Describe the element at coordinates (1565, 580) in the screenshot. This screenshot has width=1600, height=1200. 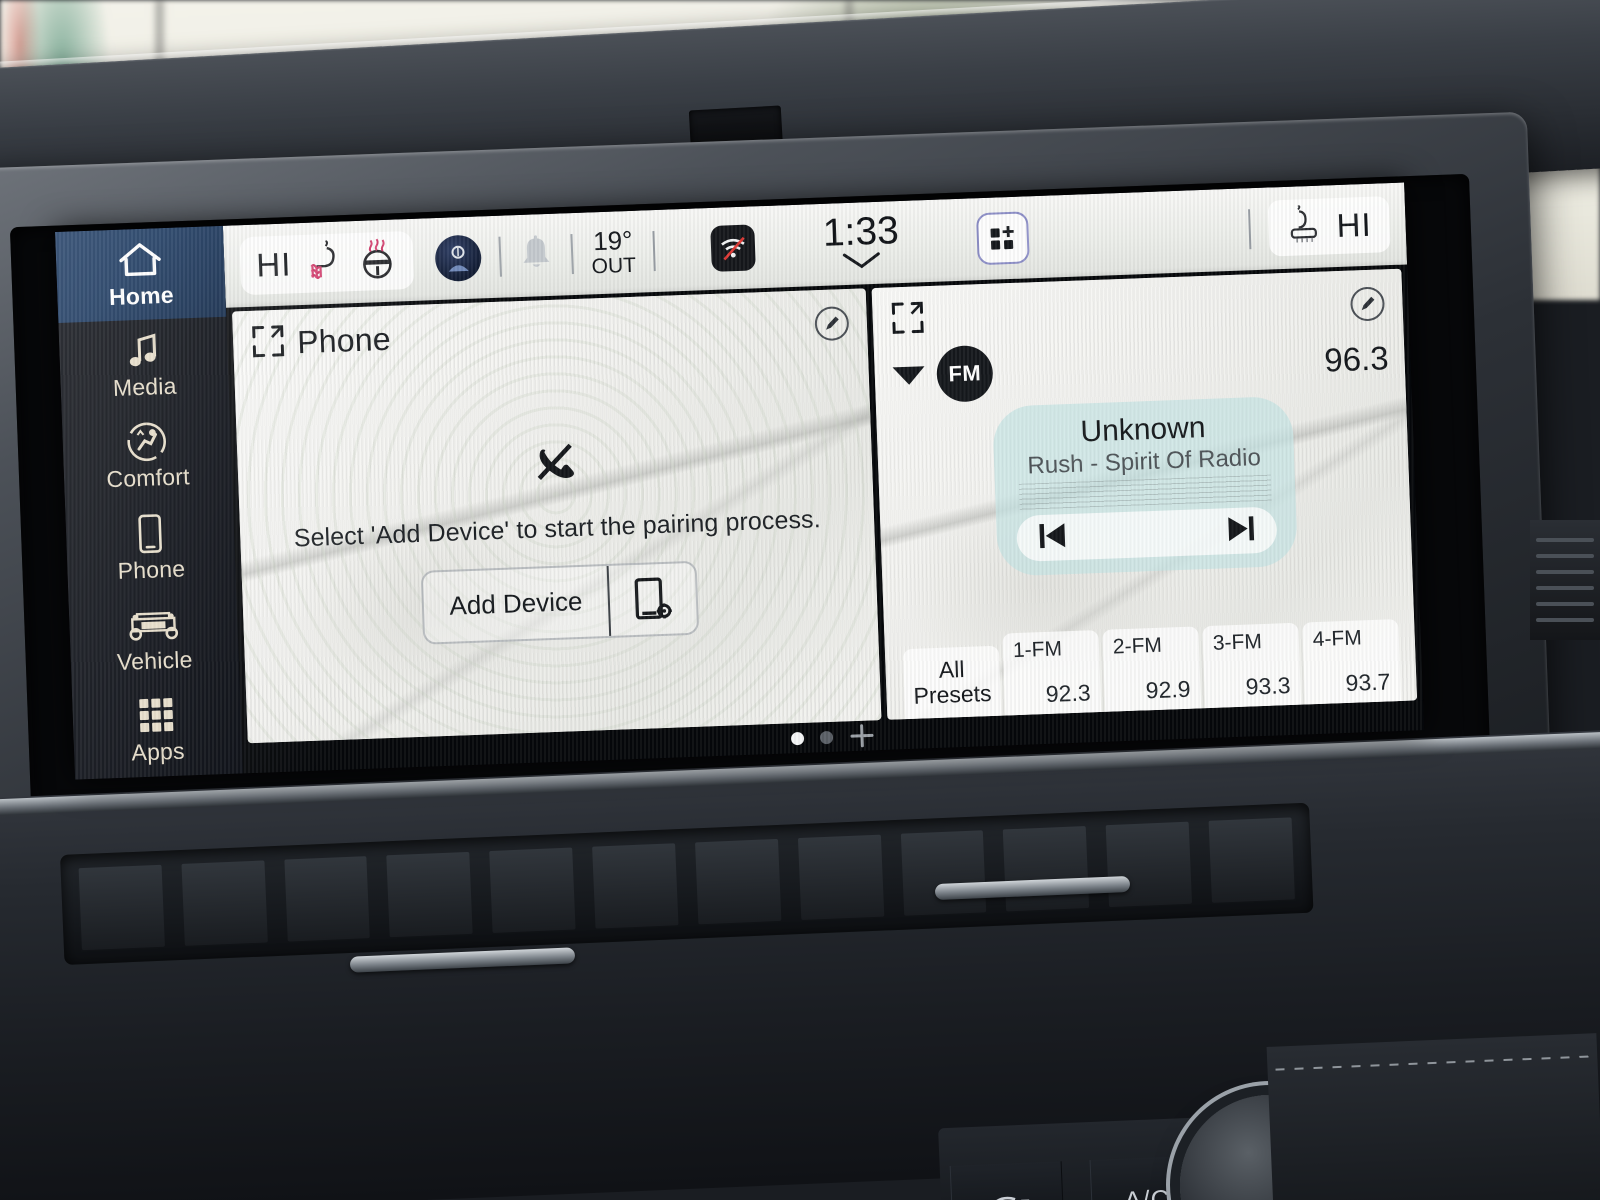
I see `side-vent` at that location.